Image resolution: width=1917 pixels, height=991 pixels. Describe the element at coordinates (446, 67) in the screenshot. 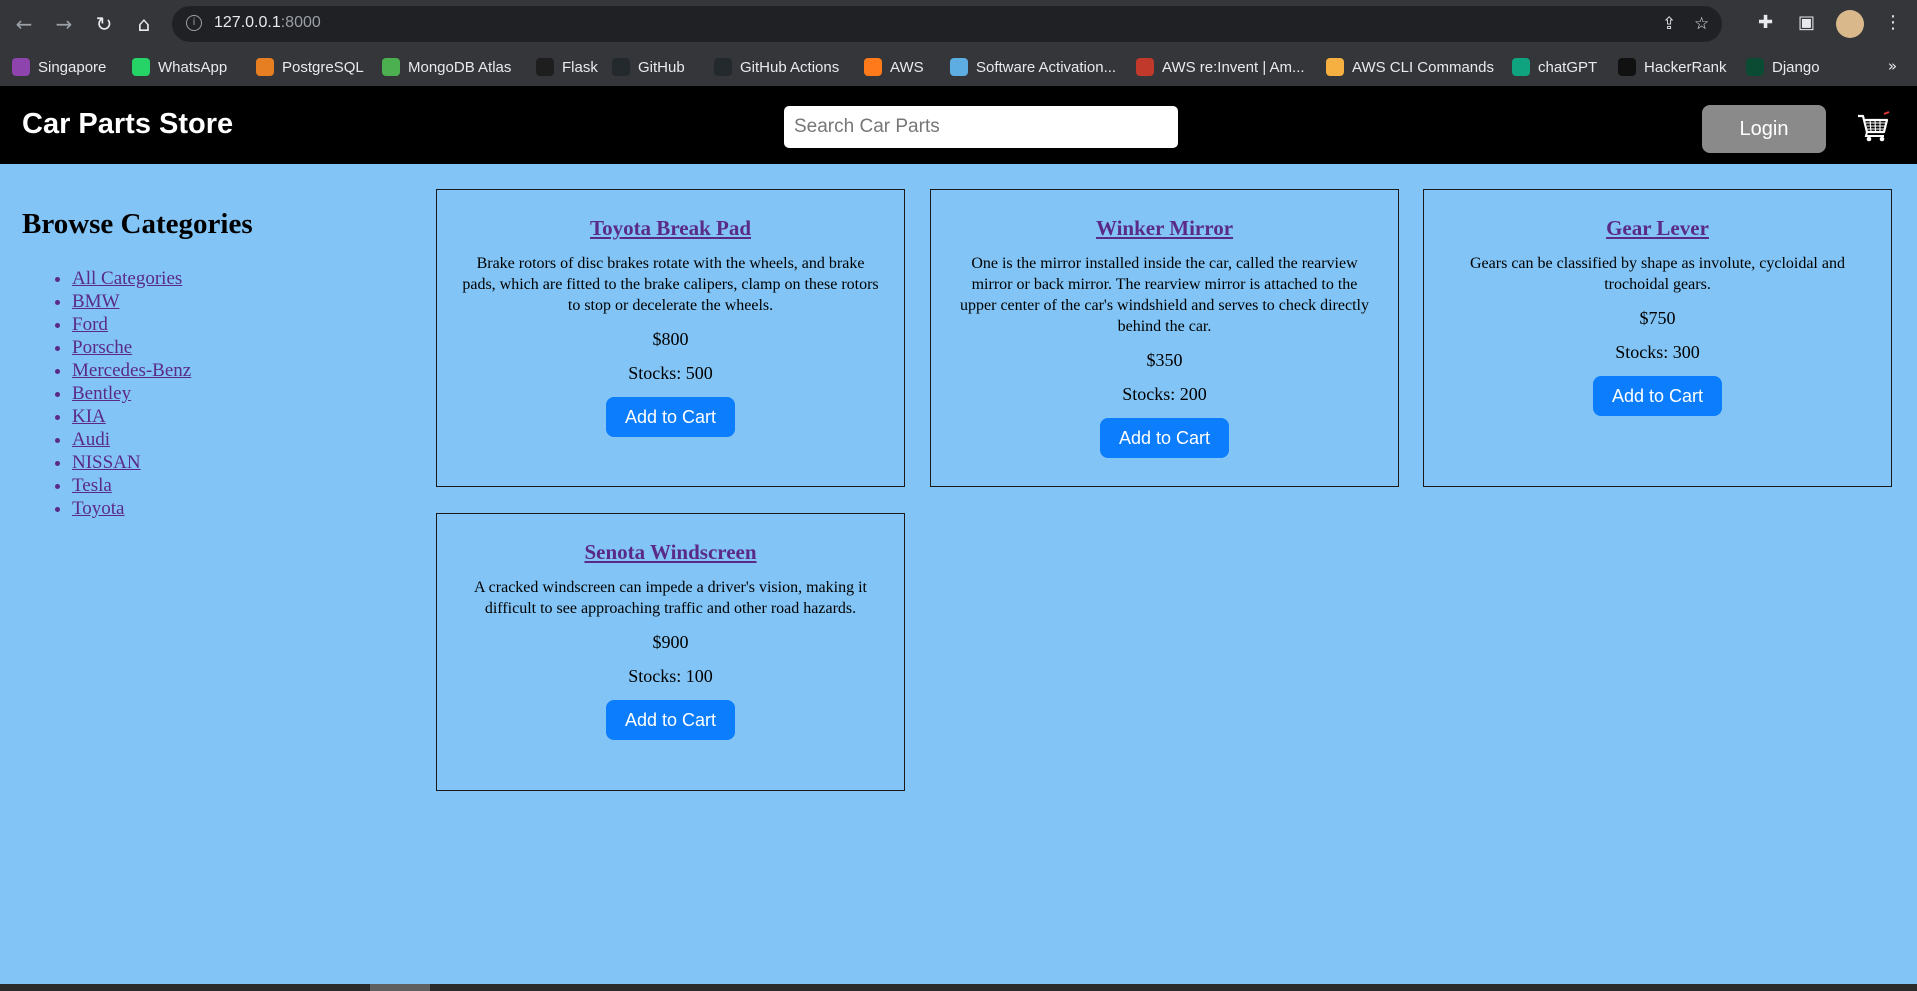

I see `bookmark-item: MongoDB Atlas` at that location.